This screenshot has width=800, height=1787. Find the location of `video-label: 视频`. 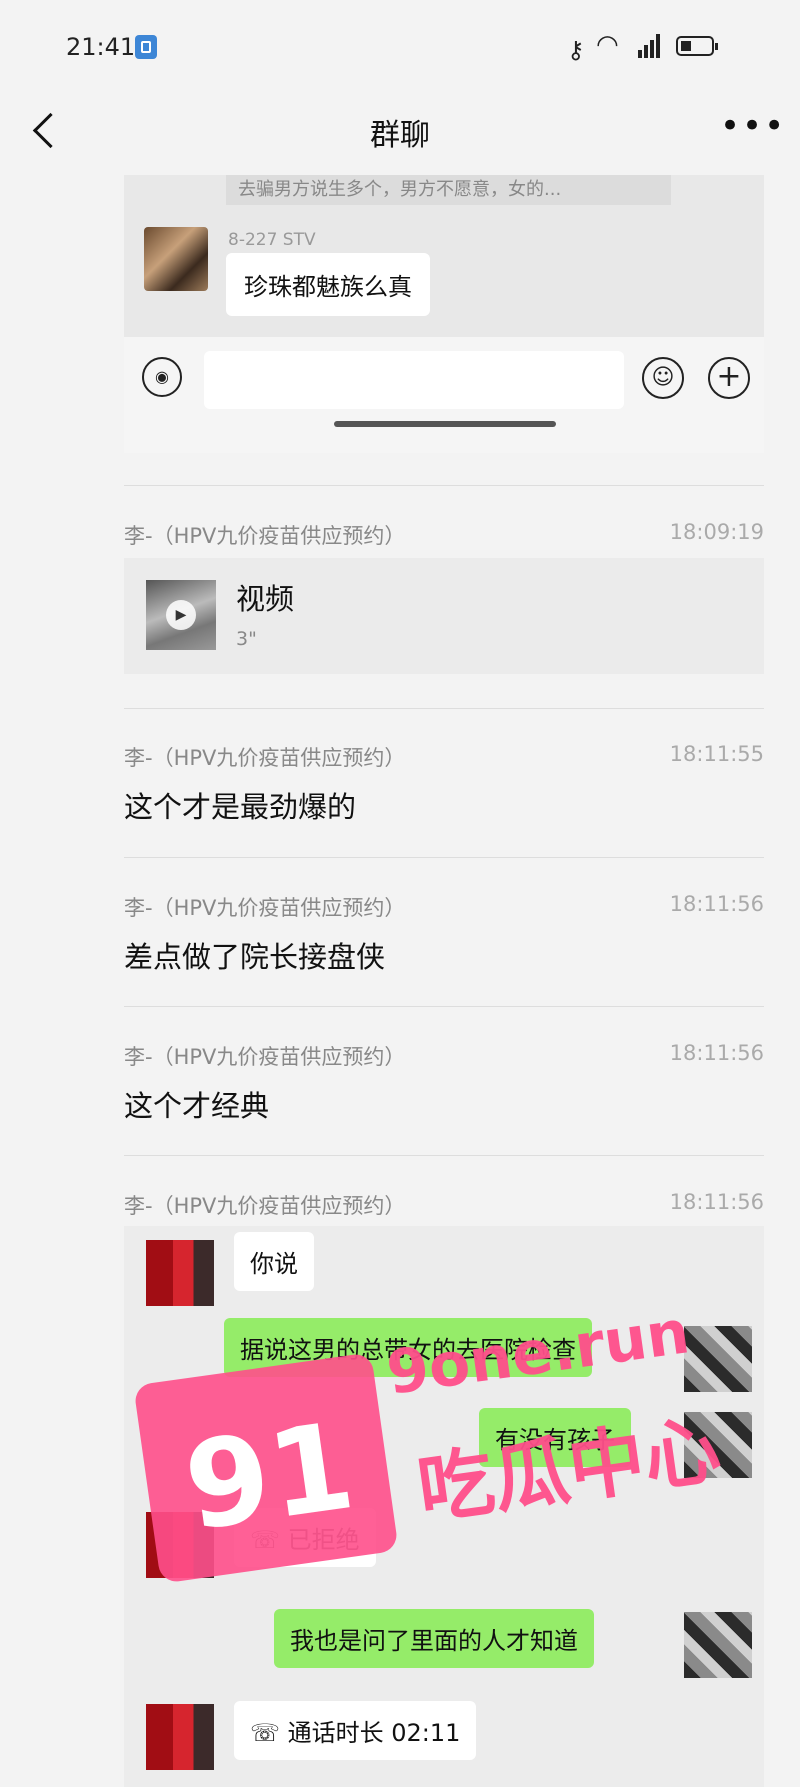

video-label: 视频 is located at coordinates (265, 599).